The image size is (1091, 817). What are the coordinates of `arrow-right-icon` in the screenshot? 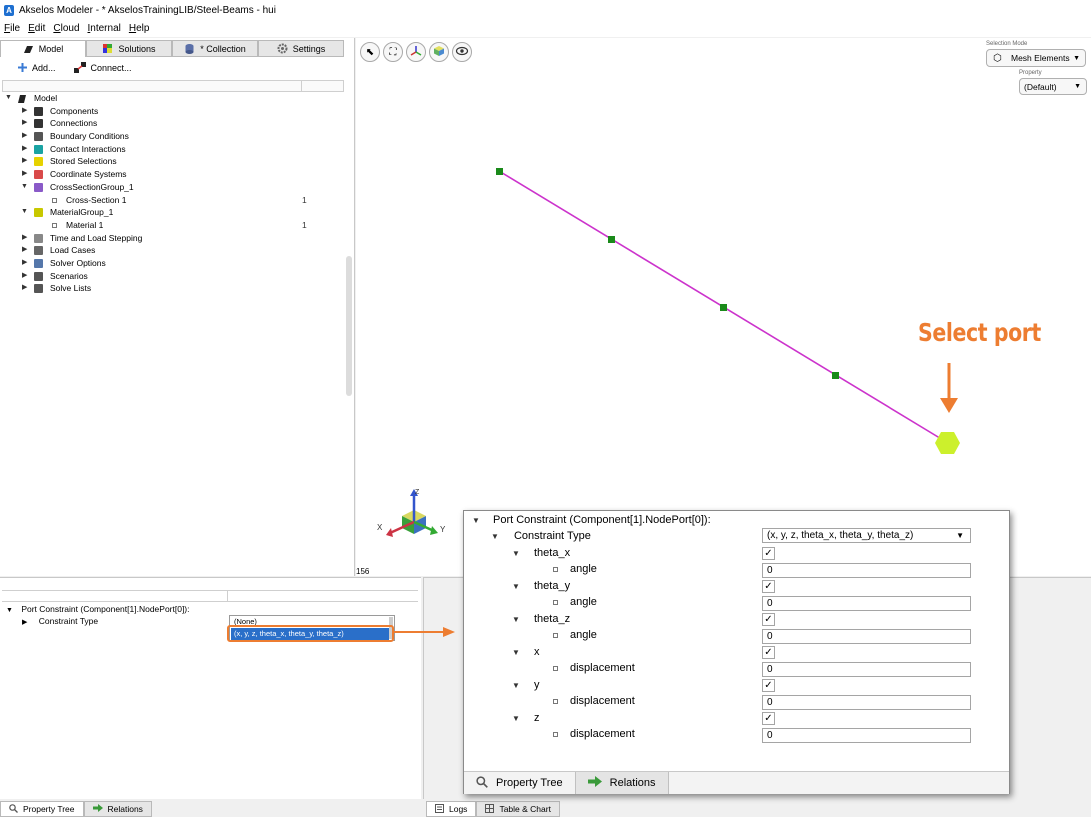 It's located at (594, 783).